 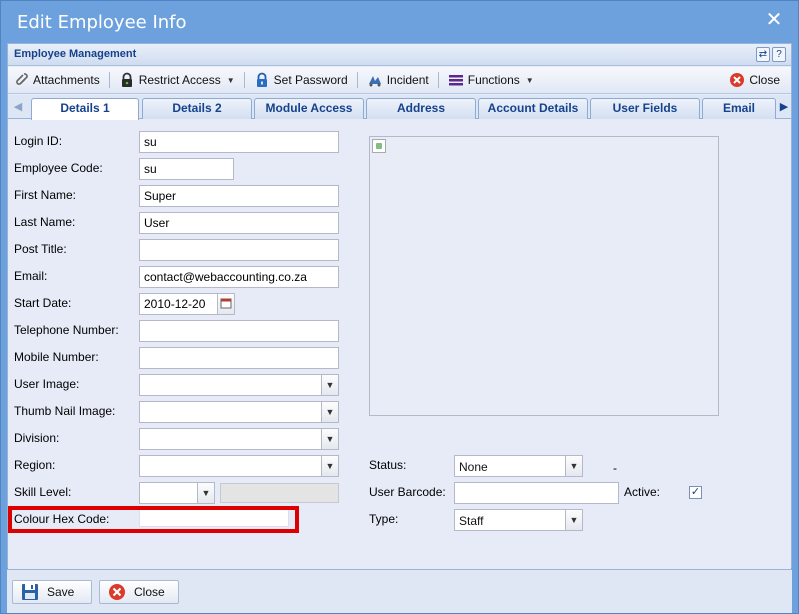 I want to click on window-title: Edit Employee Info, so click(x=102, y=22).